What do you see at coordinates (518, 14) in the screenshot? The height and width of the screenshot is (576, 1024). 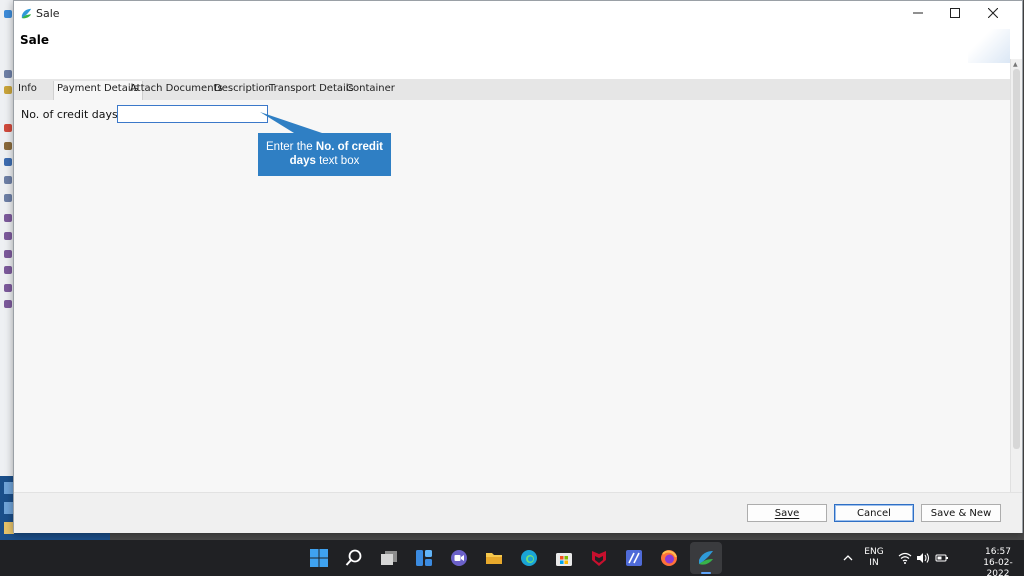 I see `title-bar: Sale` at bounding box center [518, 14].